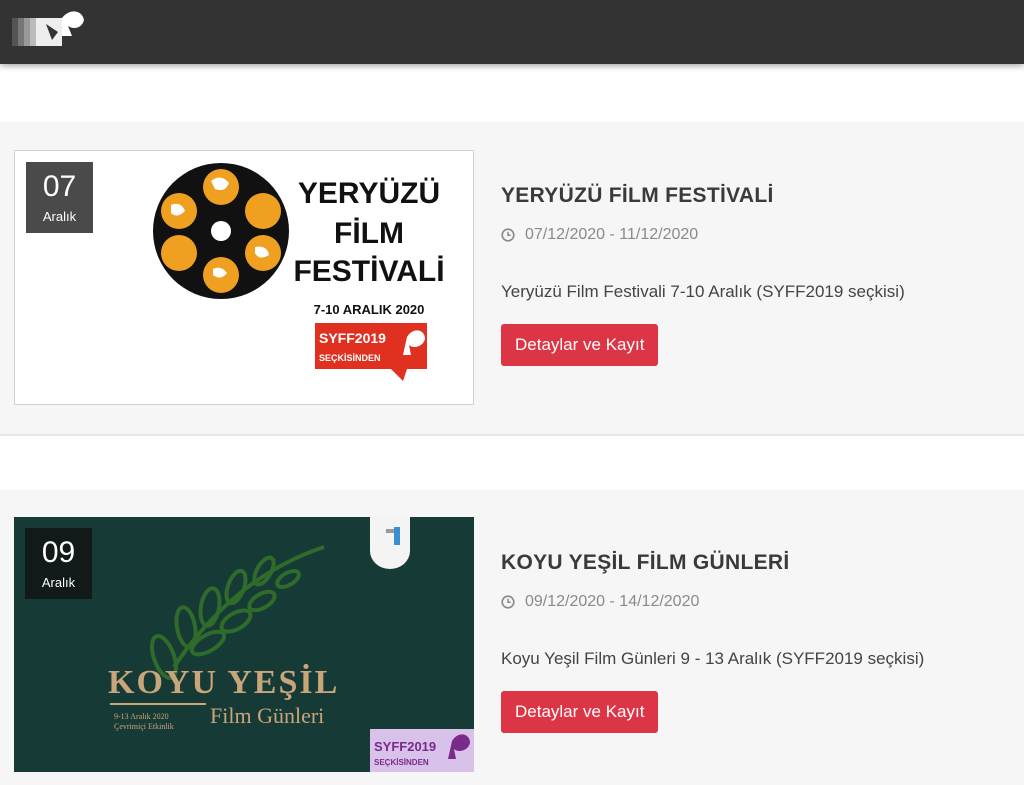 Image resolution: width=1024 pixels, height=785 pixels. I want to click on poster-title-line1: KOYU YEŞİL, so click(223, 682).